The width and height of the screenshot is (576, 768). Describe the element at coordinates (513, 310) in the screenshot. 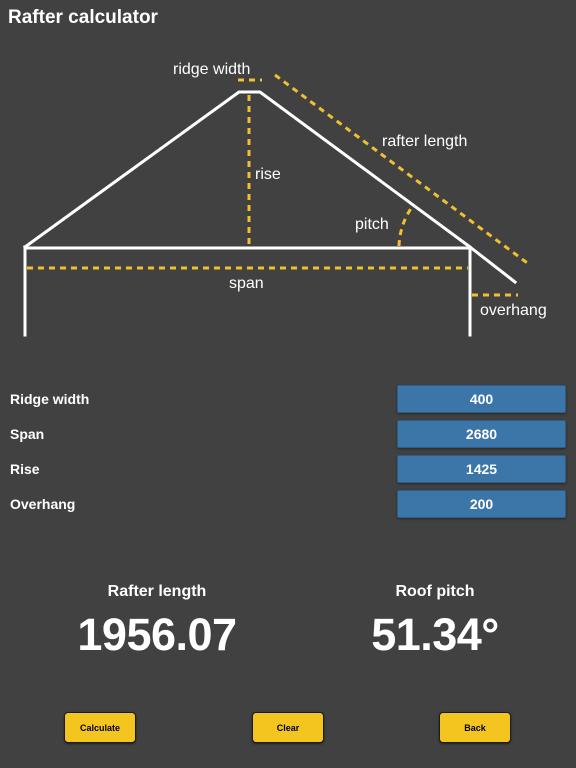

I see `overhang-label: overhang` at that location.